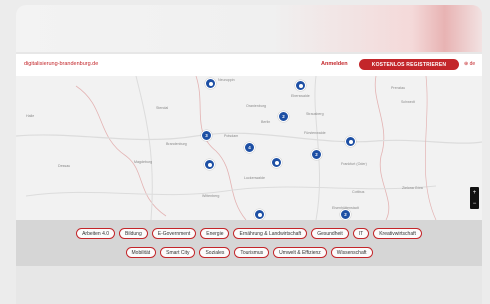  What do you see at coordinates (300, 96) in the screenshot?
I see `place-label: Eberswalde` at bounding box center [300, 96].